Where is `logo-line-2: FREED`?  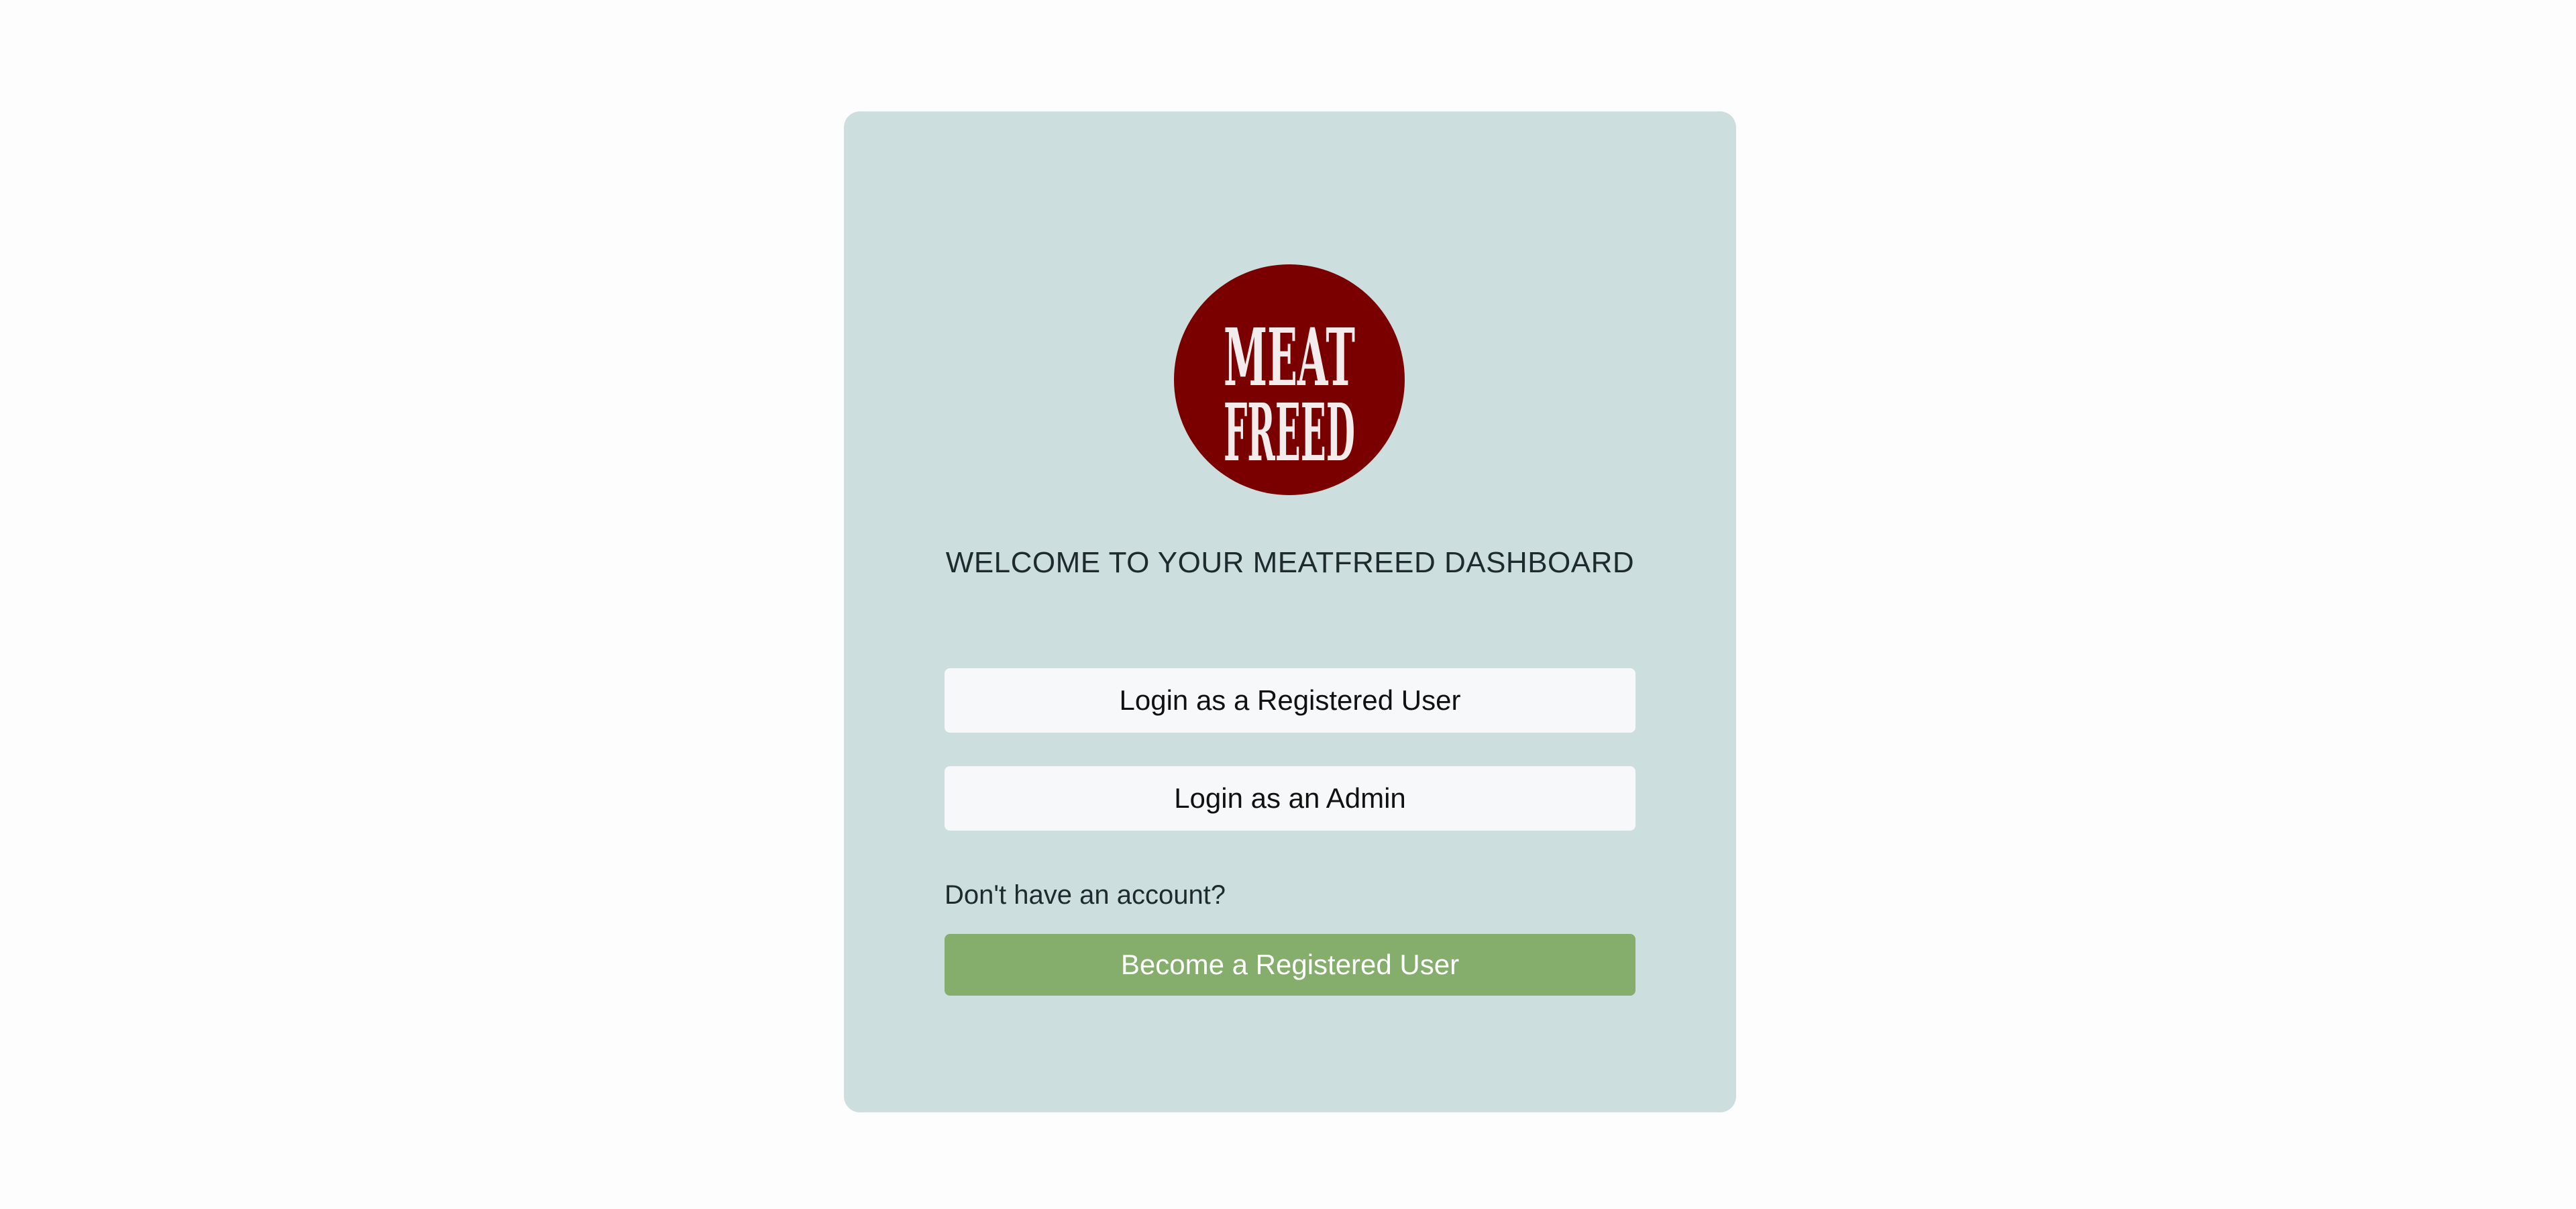 logo-line-2: FREED is located at coordinates (1289, 433).